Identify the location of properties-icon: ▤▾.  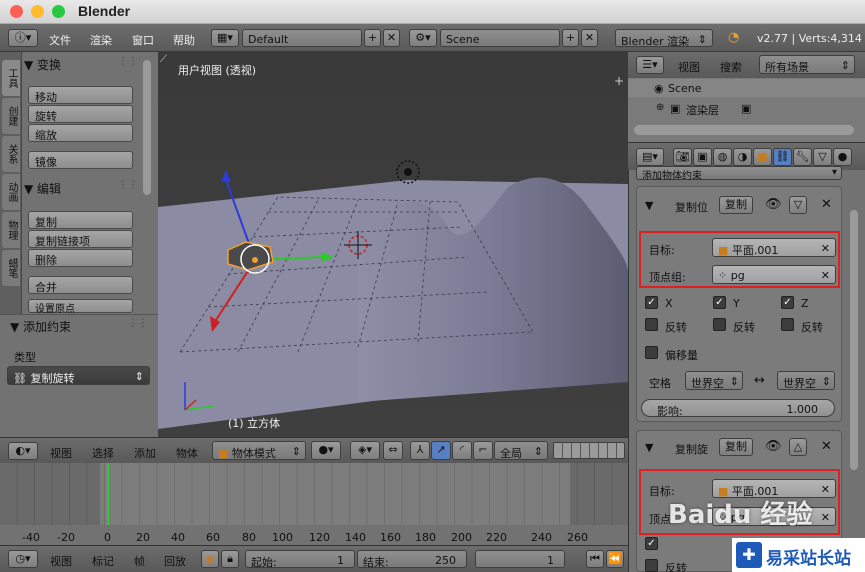
(650, 157).